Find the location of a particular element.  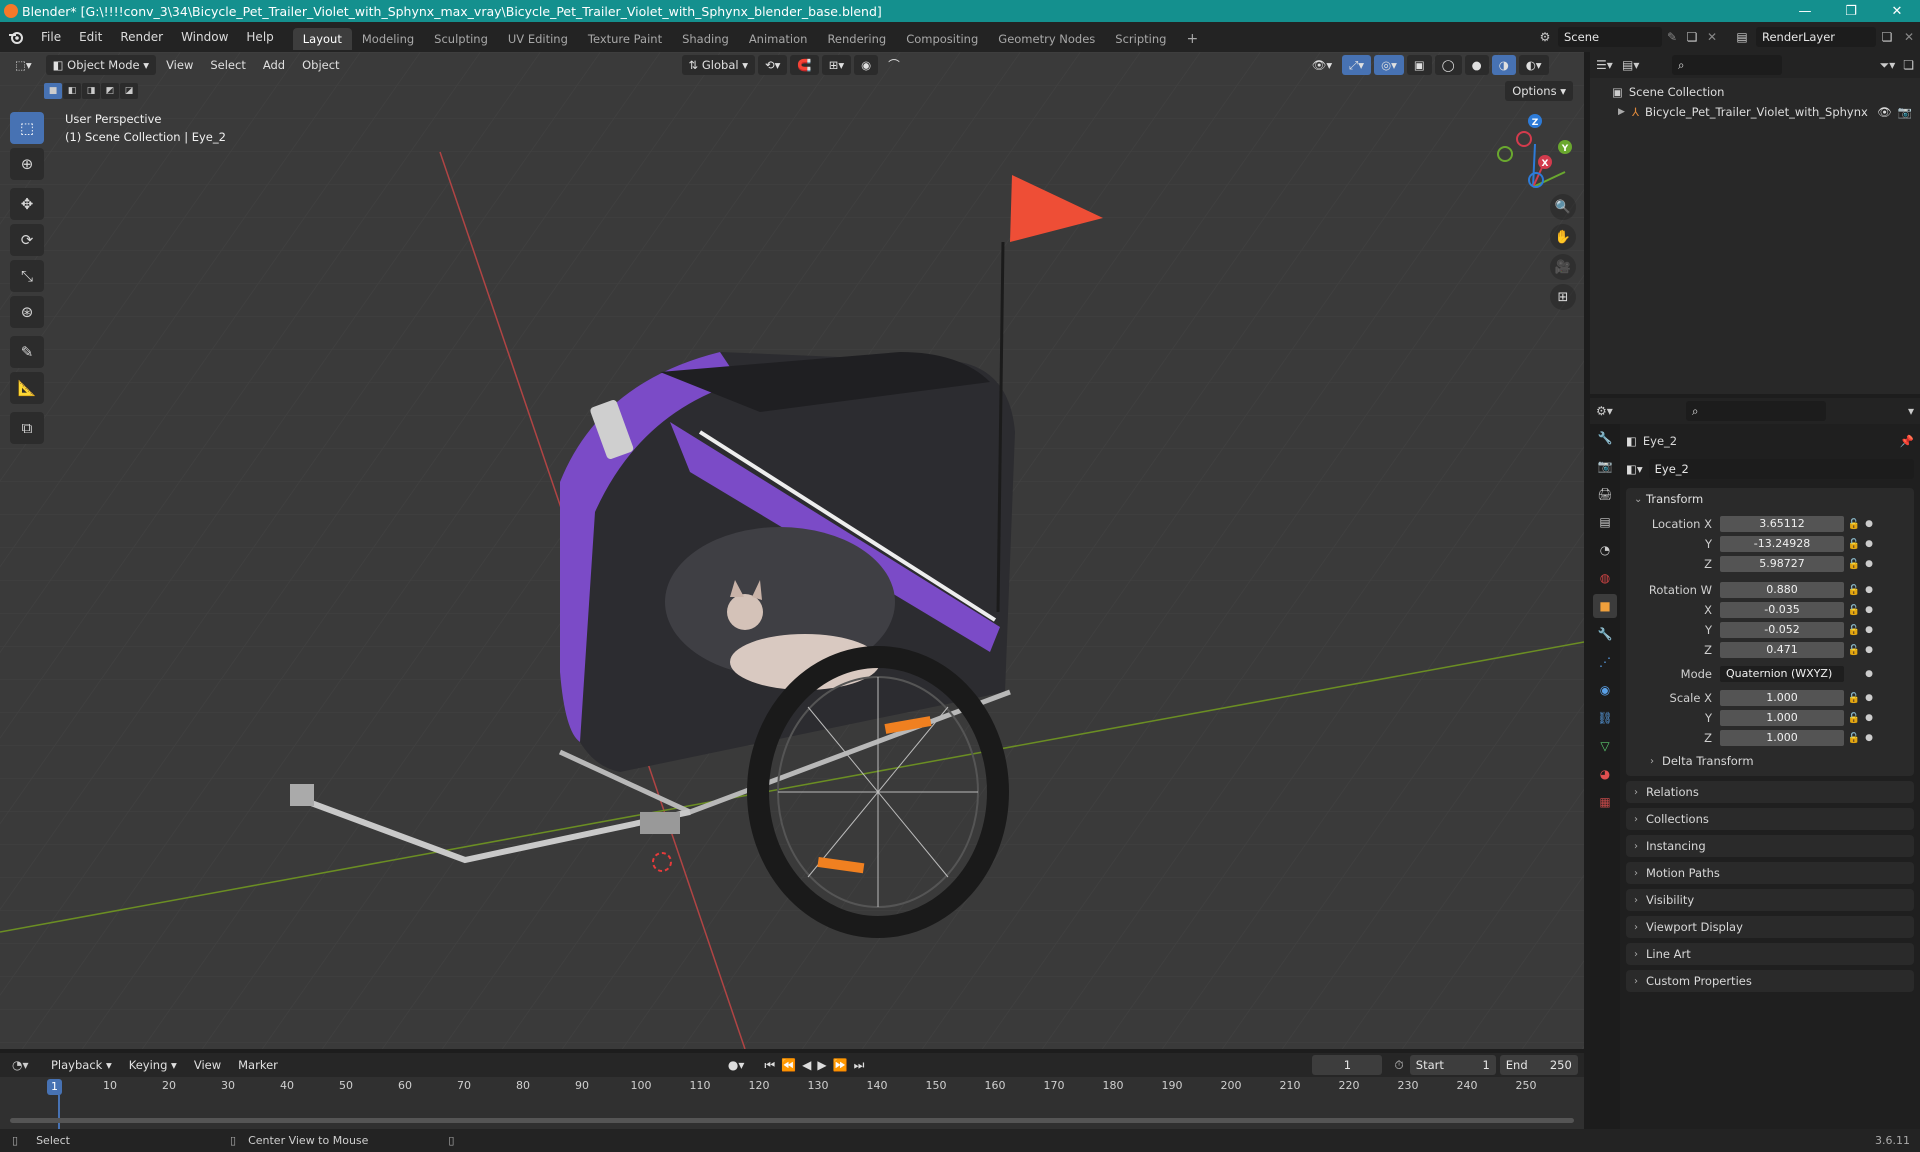

timeline-editor-icon: ◔▾ is located at coordinates (22, 1065).